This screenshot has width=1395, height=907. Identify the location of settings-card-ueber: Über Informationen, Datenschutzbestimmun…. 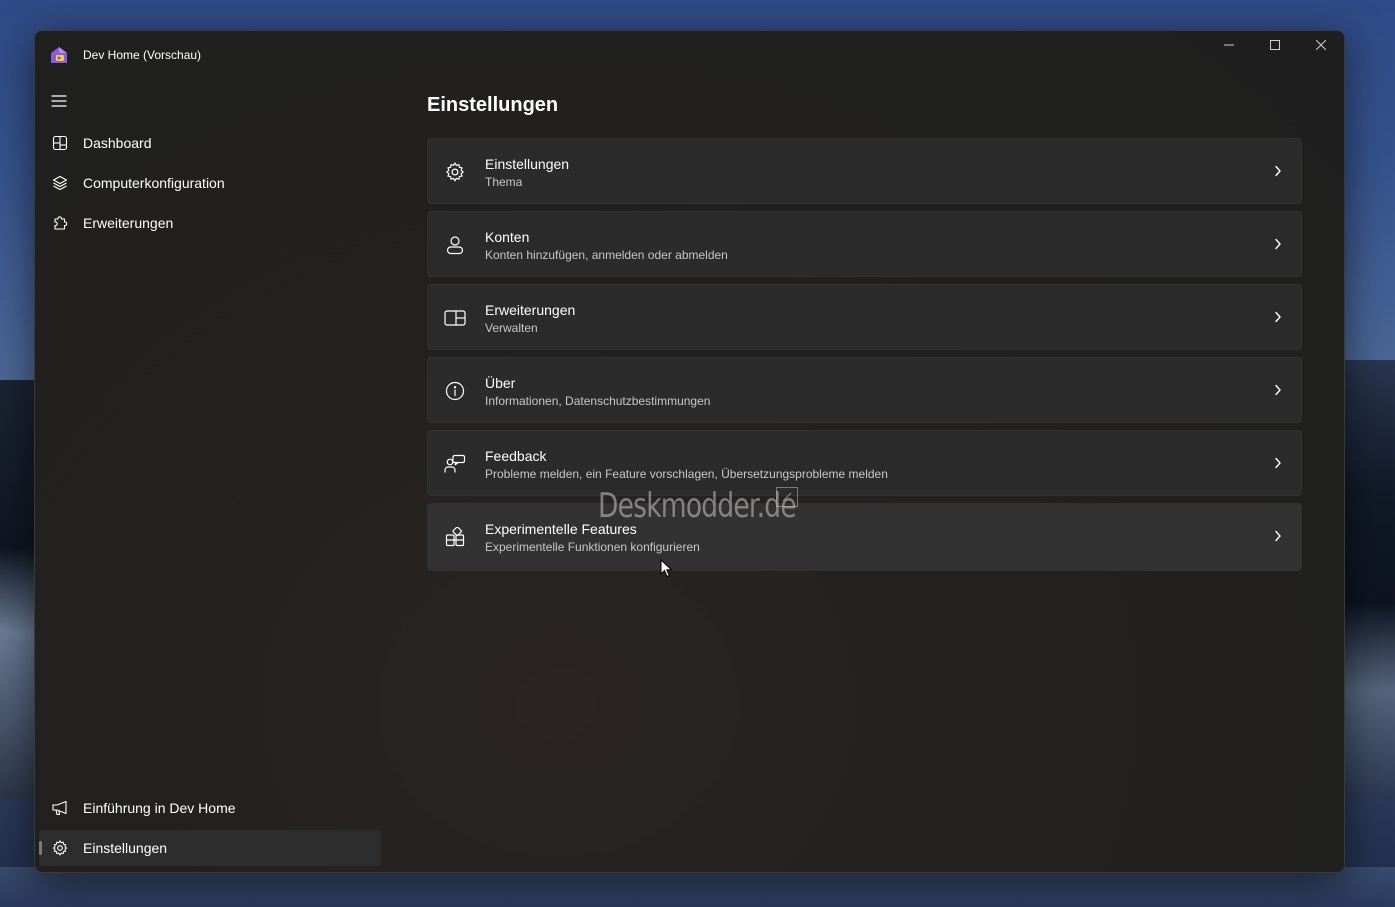
(864, 390).